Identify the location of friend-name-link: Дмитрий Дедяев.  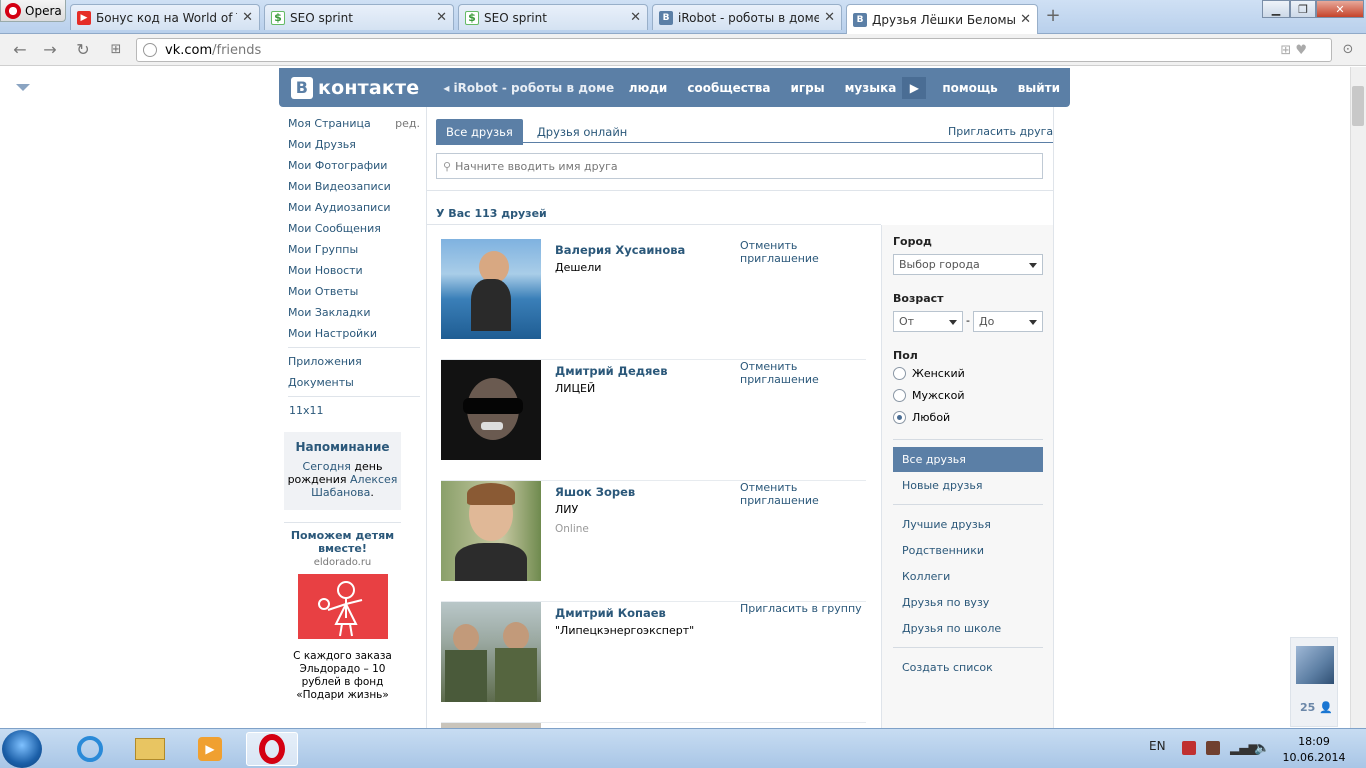
(611, 371).